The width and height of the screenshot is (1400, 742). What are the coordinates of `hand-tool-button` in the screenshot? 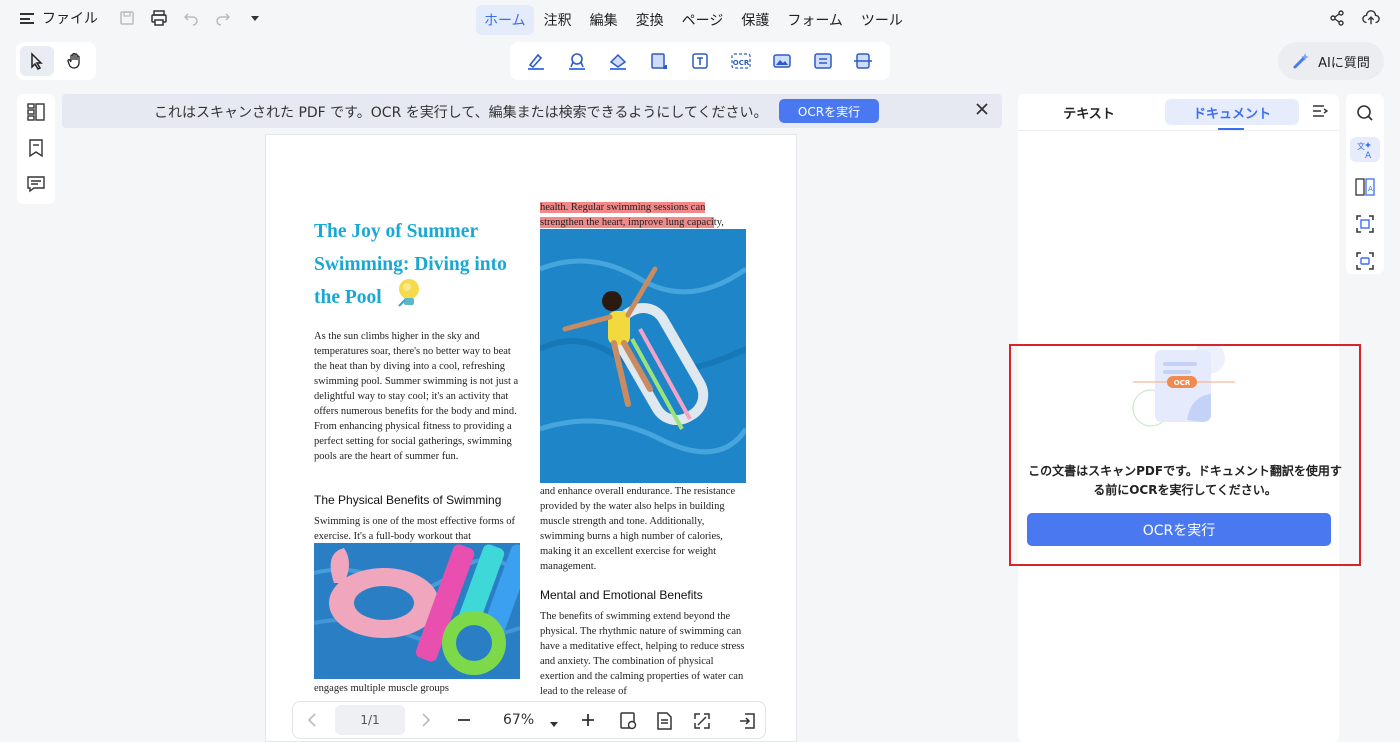 It's located at (75, 61).